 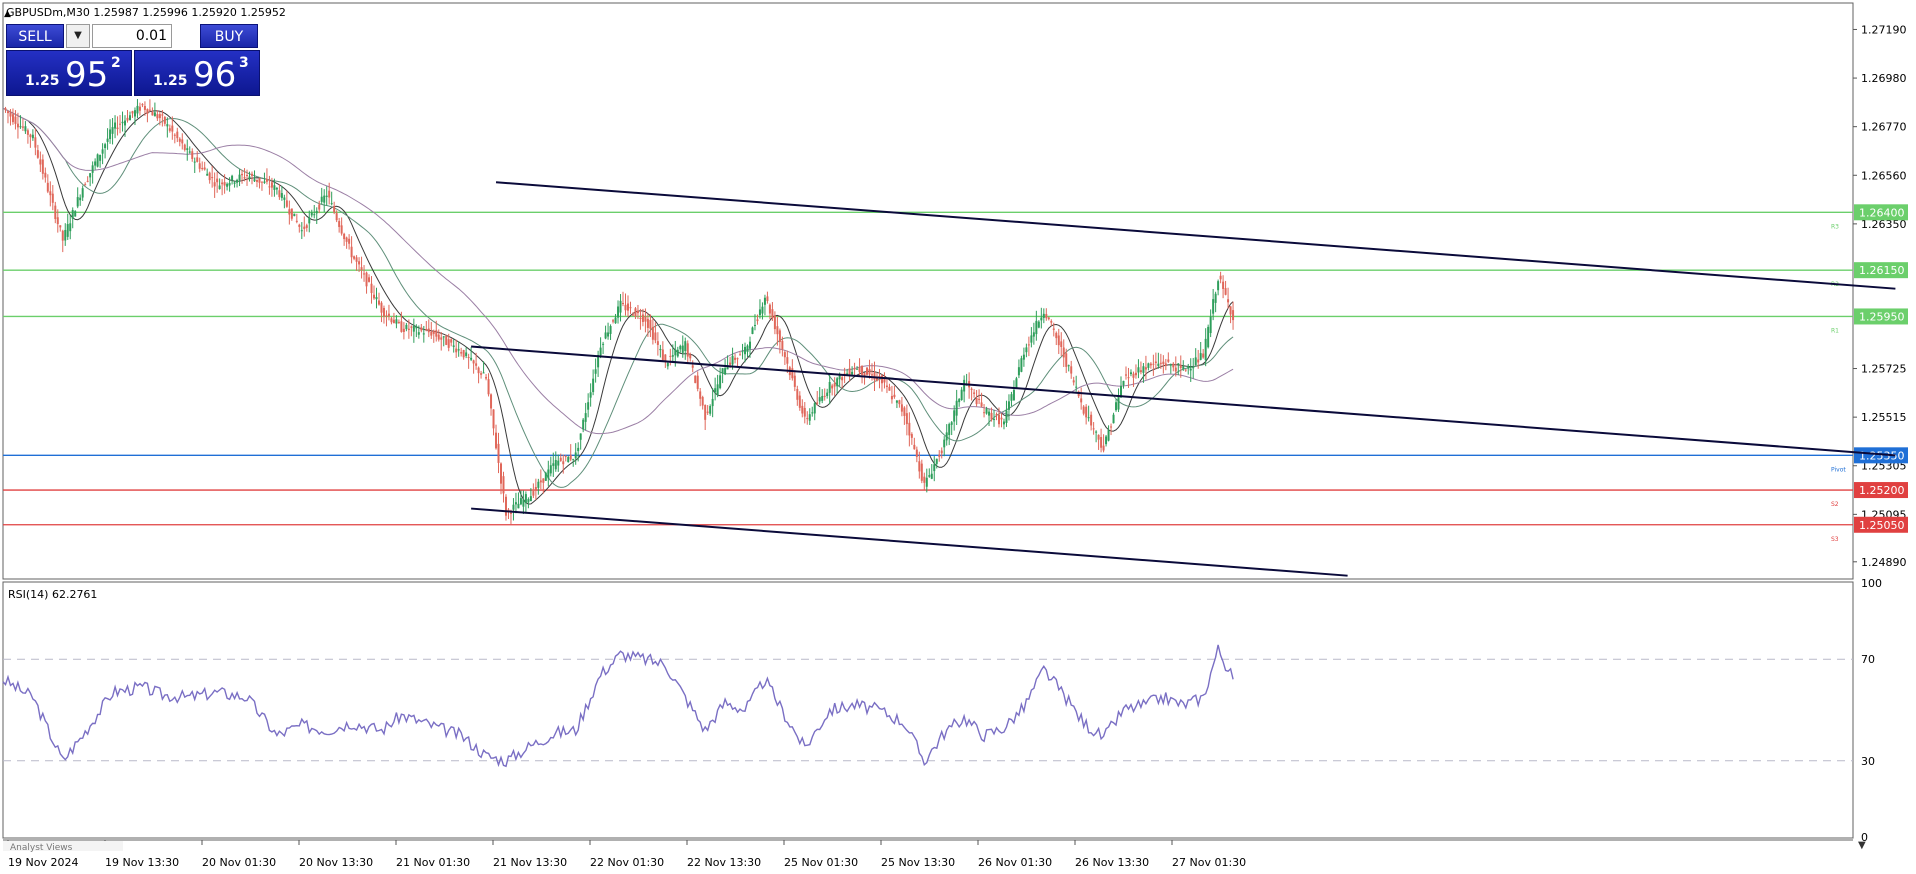 I want to click on buy-button: BUY, so click(x=229, y=36).